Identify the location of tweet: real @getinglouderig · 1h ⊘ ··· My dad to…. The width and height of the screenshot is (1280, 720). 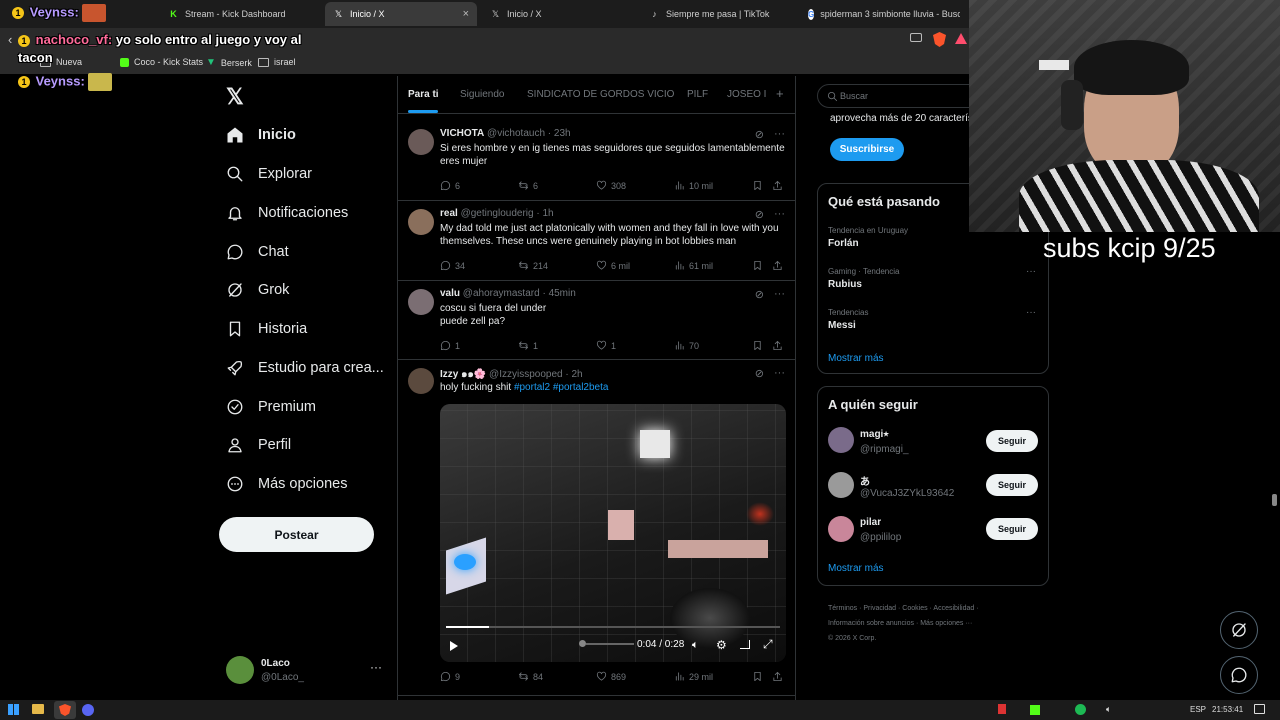
(596, 241).